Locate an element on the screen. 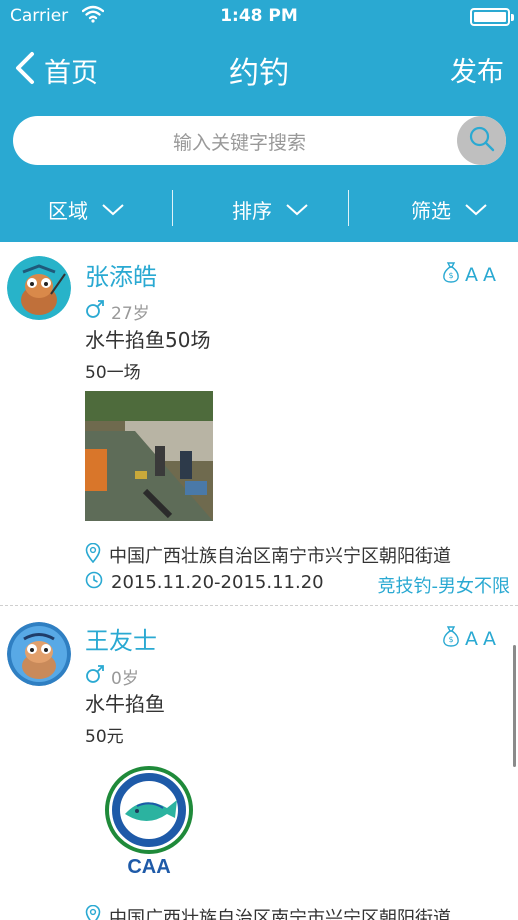 This screenshot has width=518, height=920. search-button is located at coordinates (481, 140).